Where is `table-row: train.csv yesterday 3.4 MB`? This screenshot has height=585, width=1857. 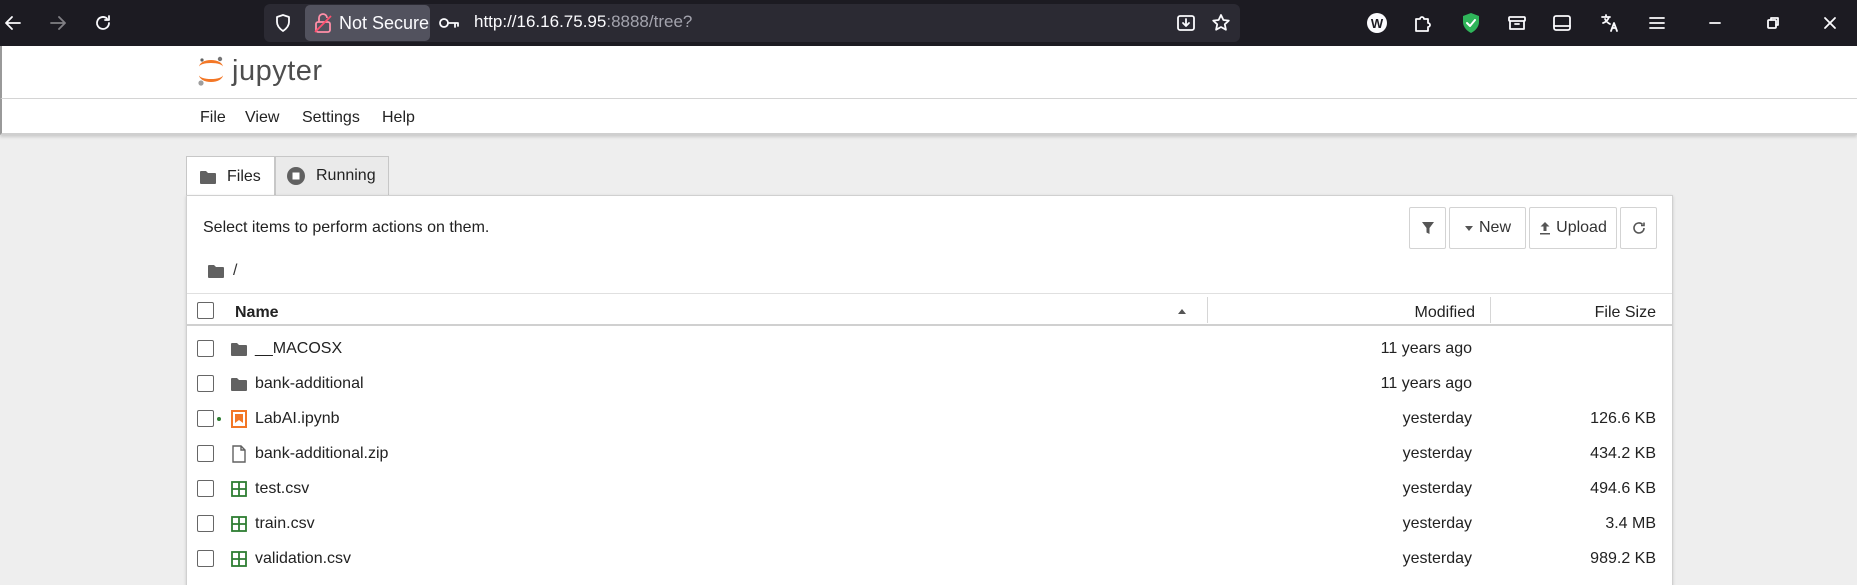 table-row: train.csv yesterday 3.4 MB is located at coordinates (929, 523).